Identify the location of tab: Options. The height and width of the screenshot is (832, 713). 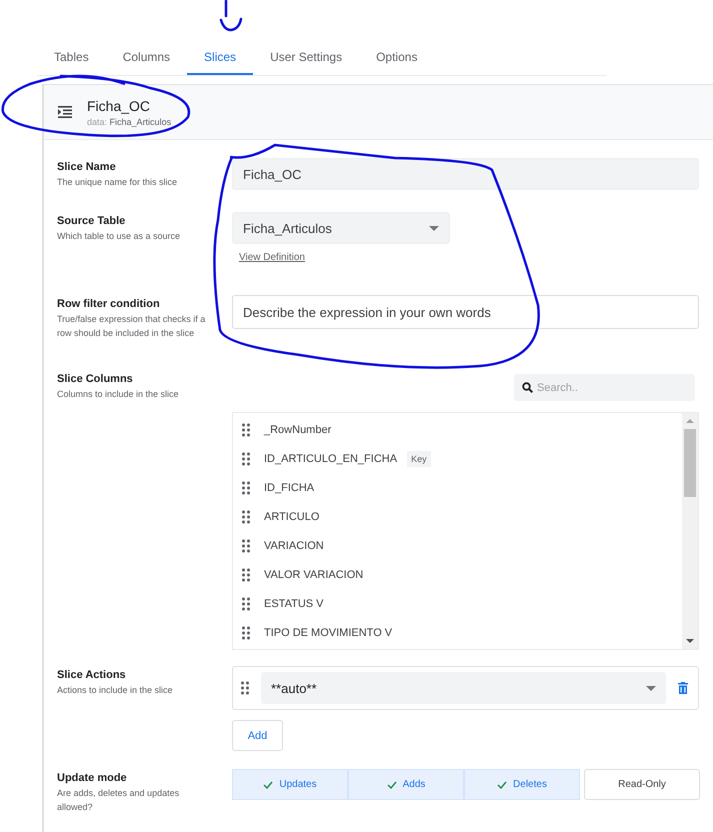
(396, 59).